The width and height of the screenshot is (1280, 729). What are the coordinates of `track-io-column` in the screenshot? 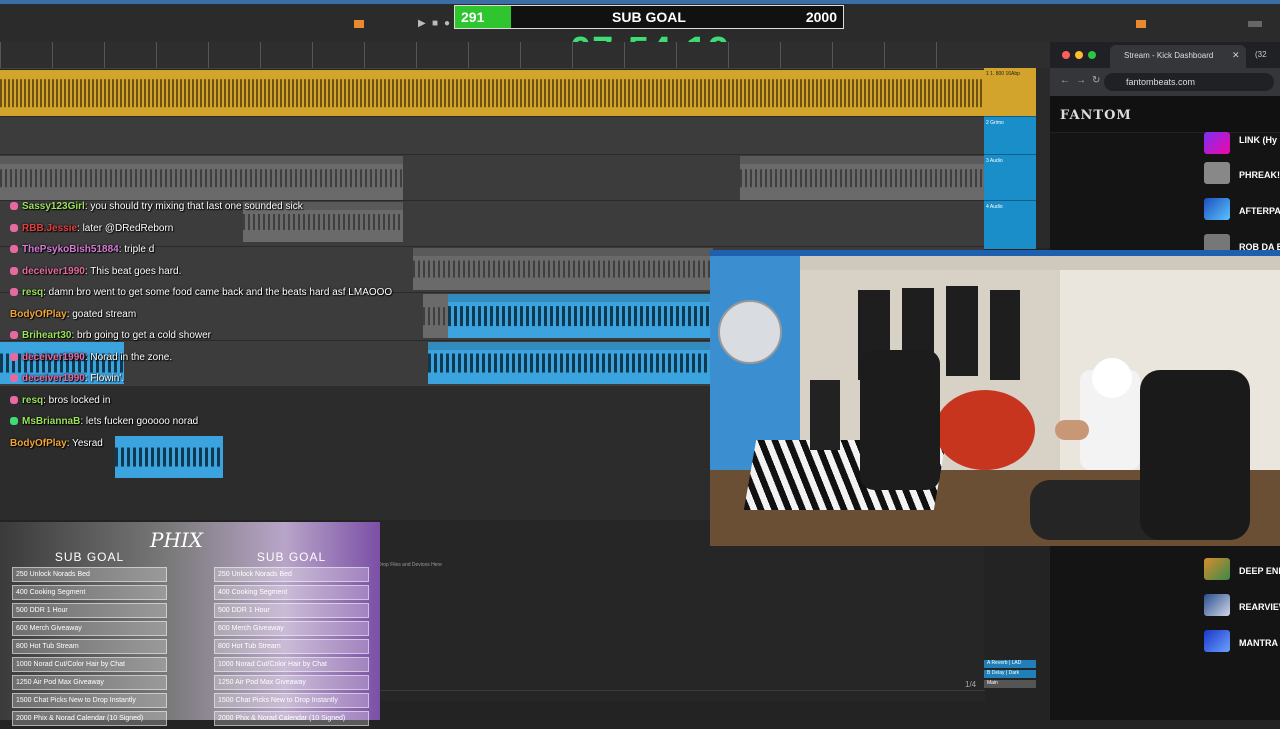 It's located at (1043, 158).